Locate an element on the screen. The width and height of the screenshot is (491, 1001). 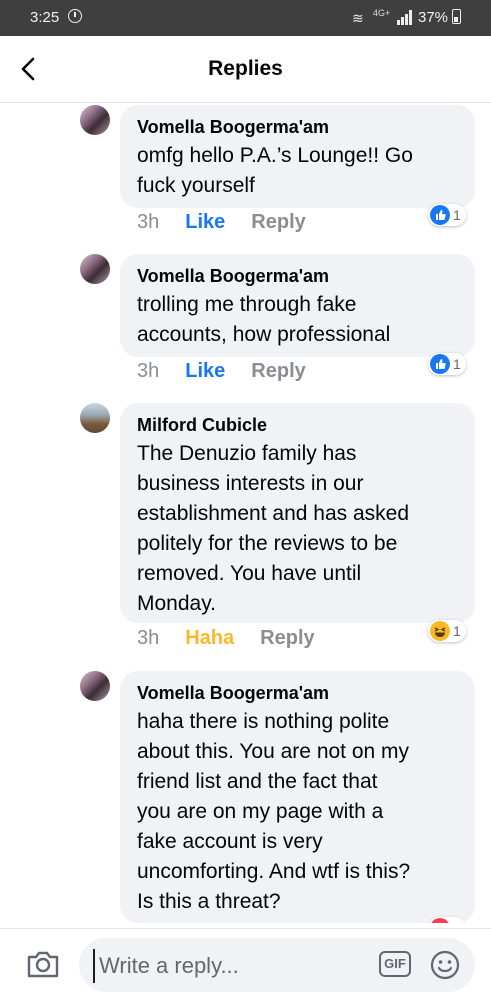
battery-percent: 37% is located at coordinates (433, 17).